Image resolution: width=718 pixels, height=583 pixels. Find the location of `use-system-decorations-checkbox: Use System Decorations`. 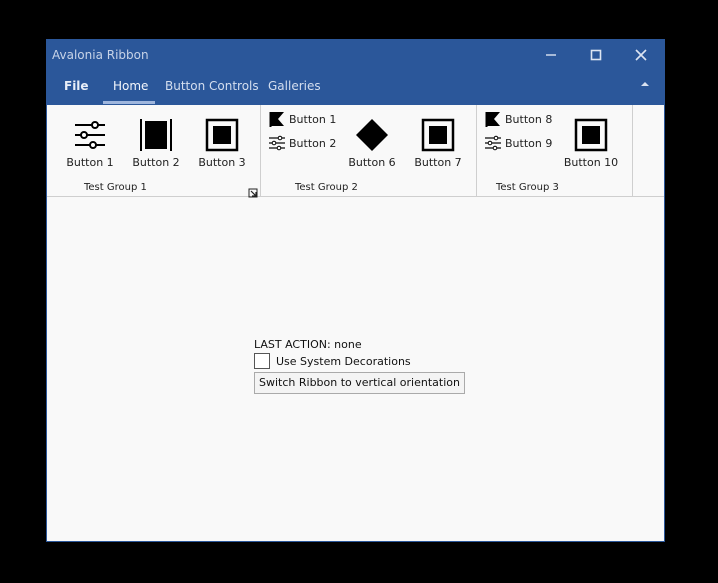

use-system-decorations-checkbox: Use System Decorations is located at coordinates (332, 361).